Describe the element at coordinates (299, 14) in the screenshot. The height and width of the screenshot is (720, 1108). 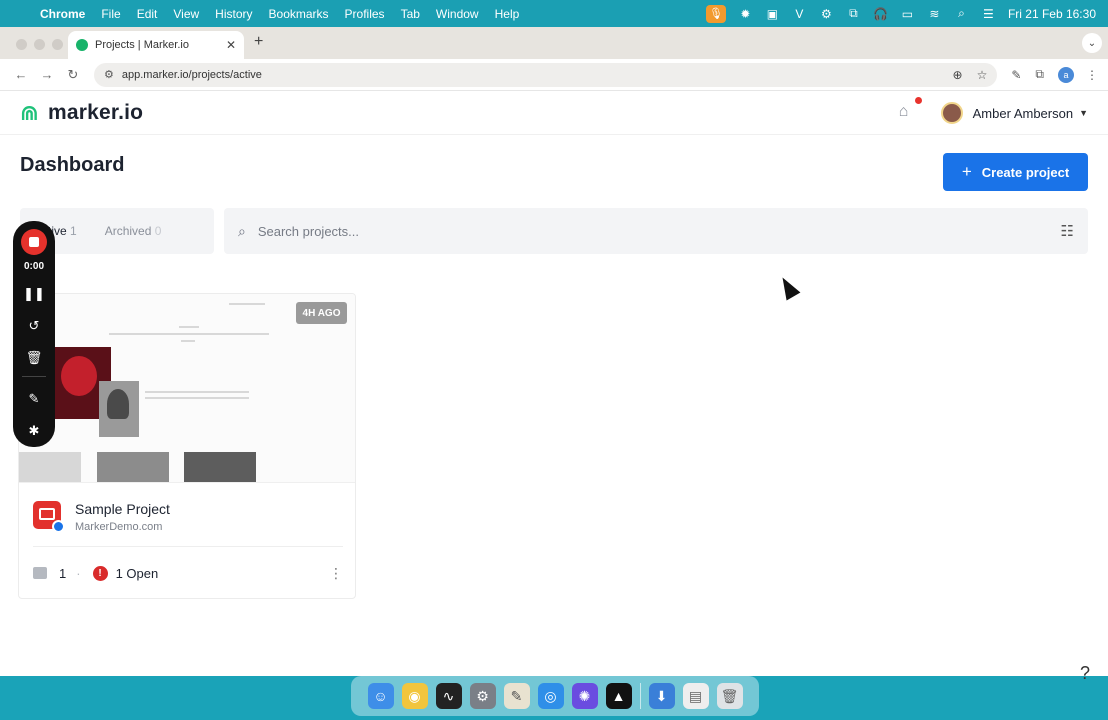
I see `menu-bookmarks: Bookmarks` at that location.